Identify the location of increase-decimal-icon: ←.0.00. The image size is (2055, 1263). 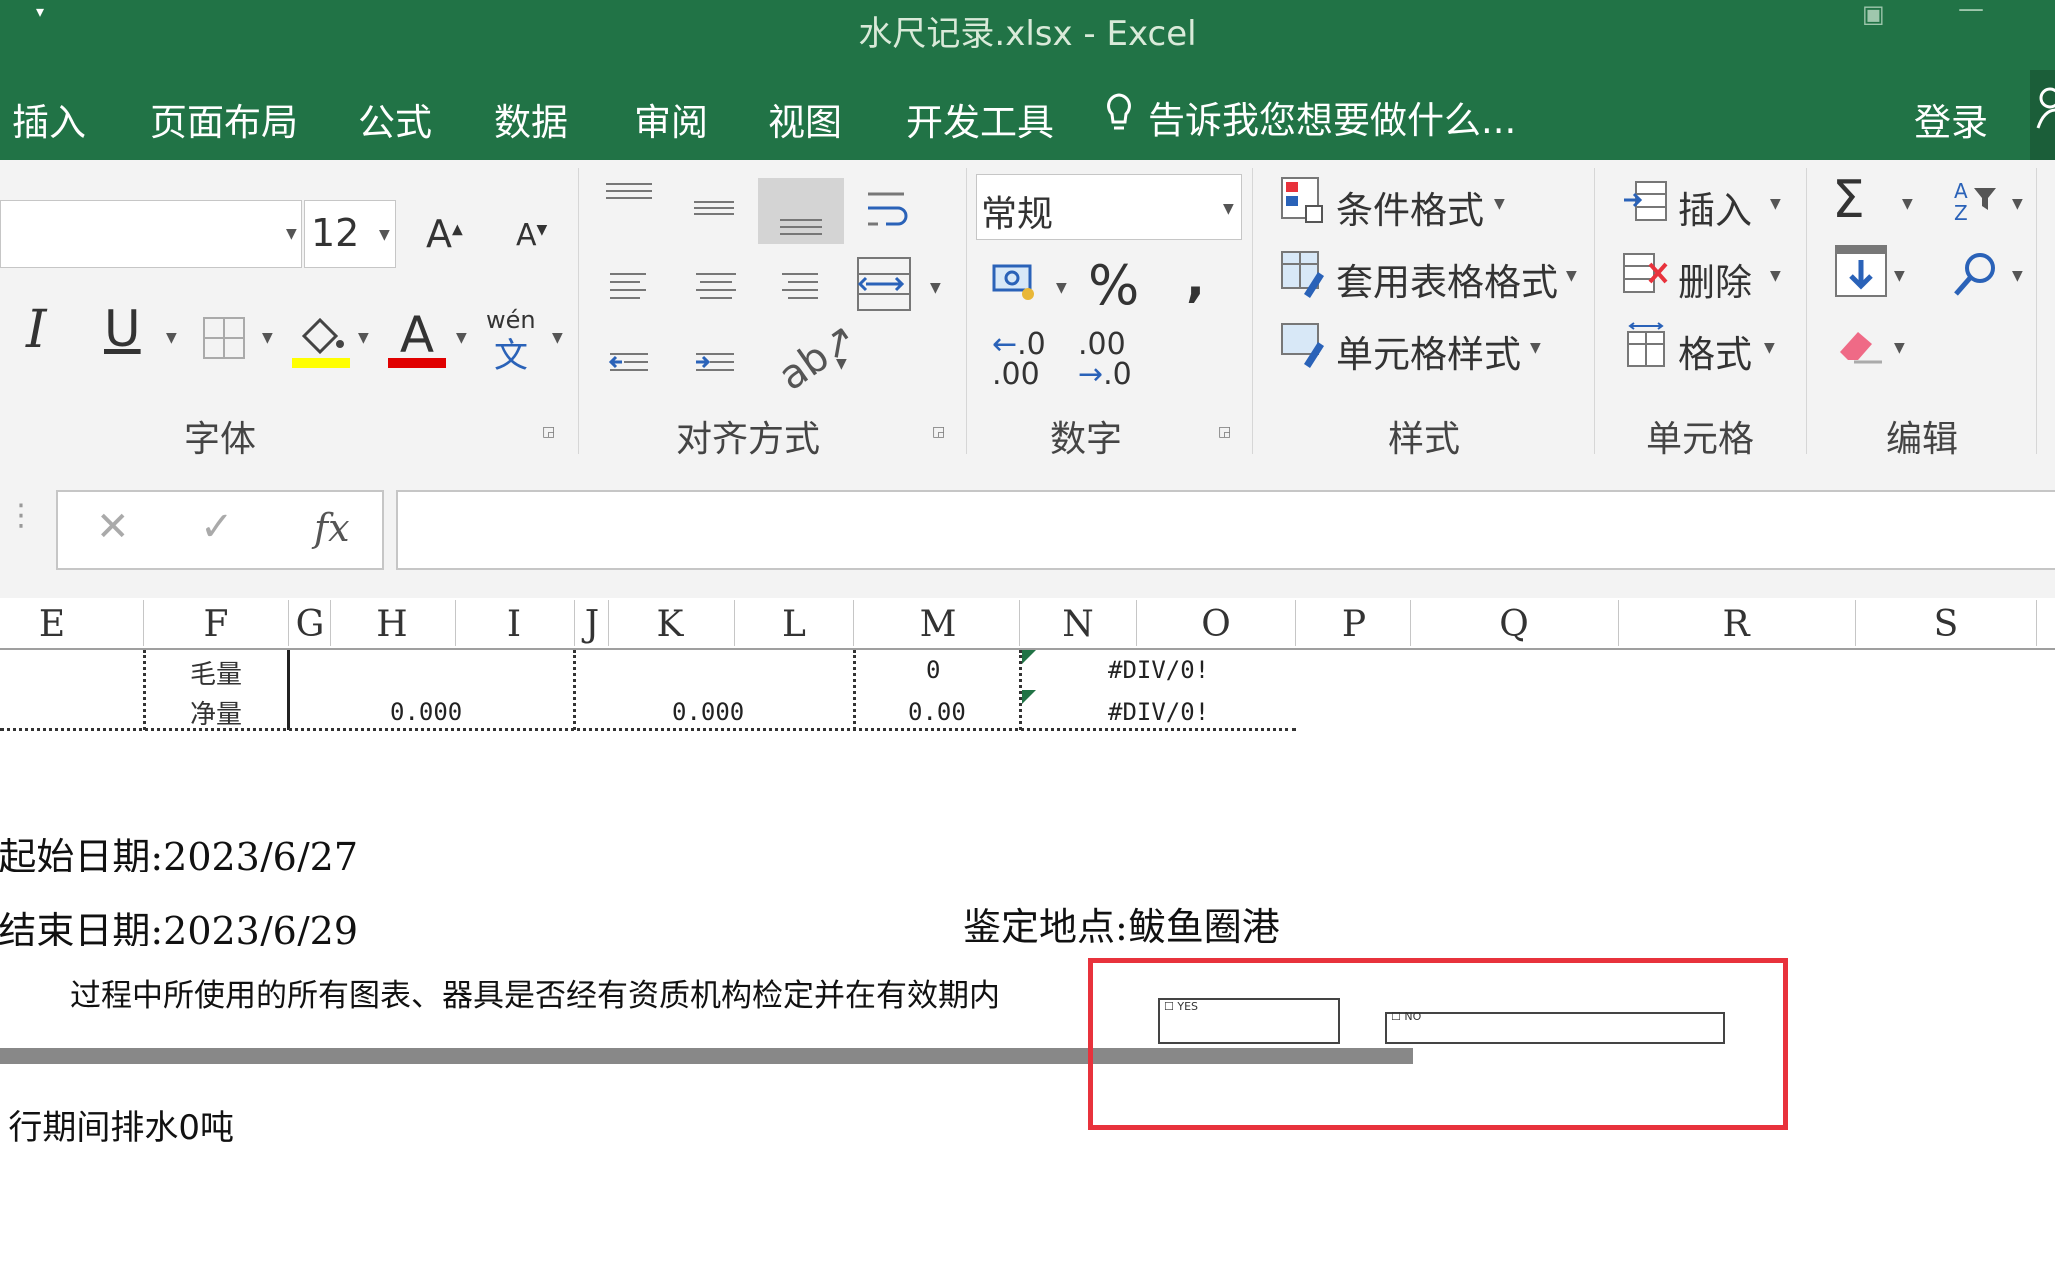
(1019, 360).